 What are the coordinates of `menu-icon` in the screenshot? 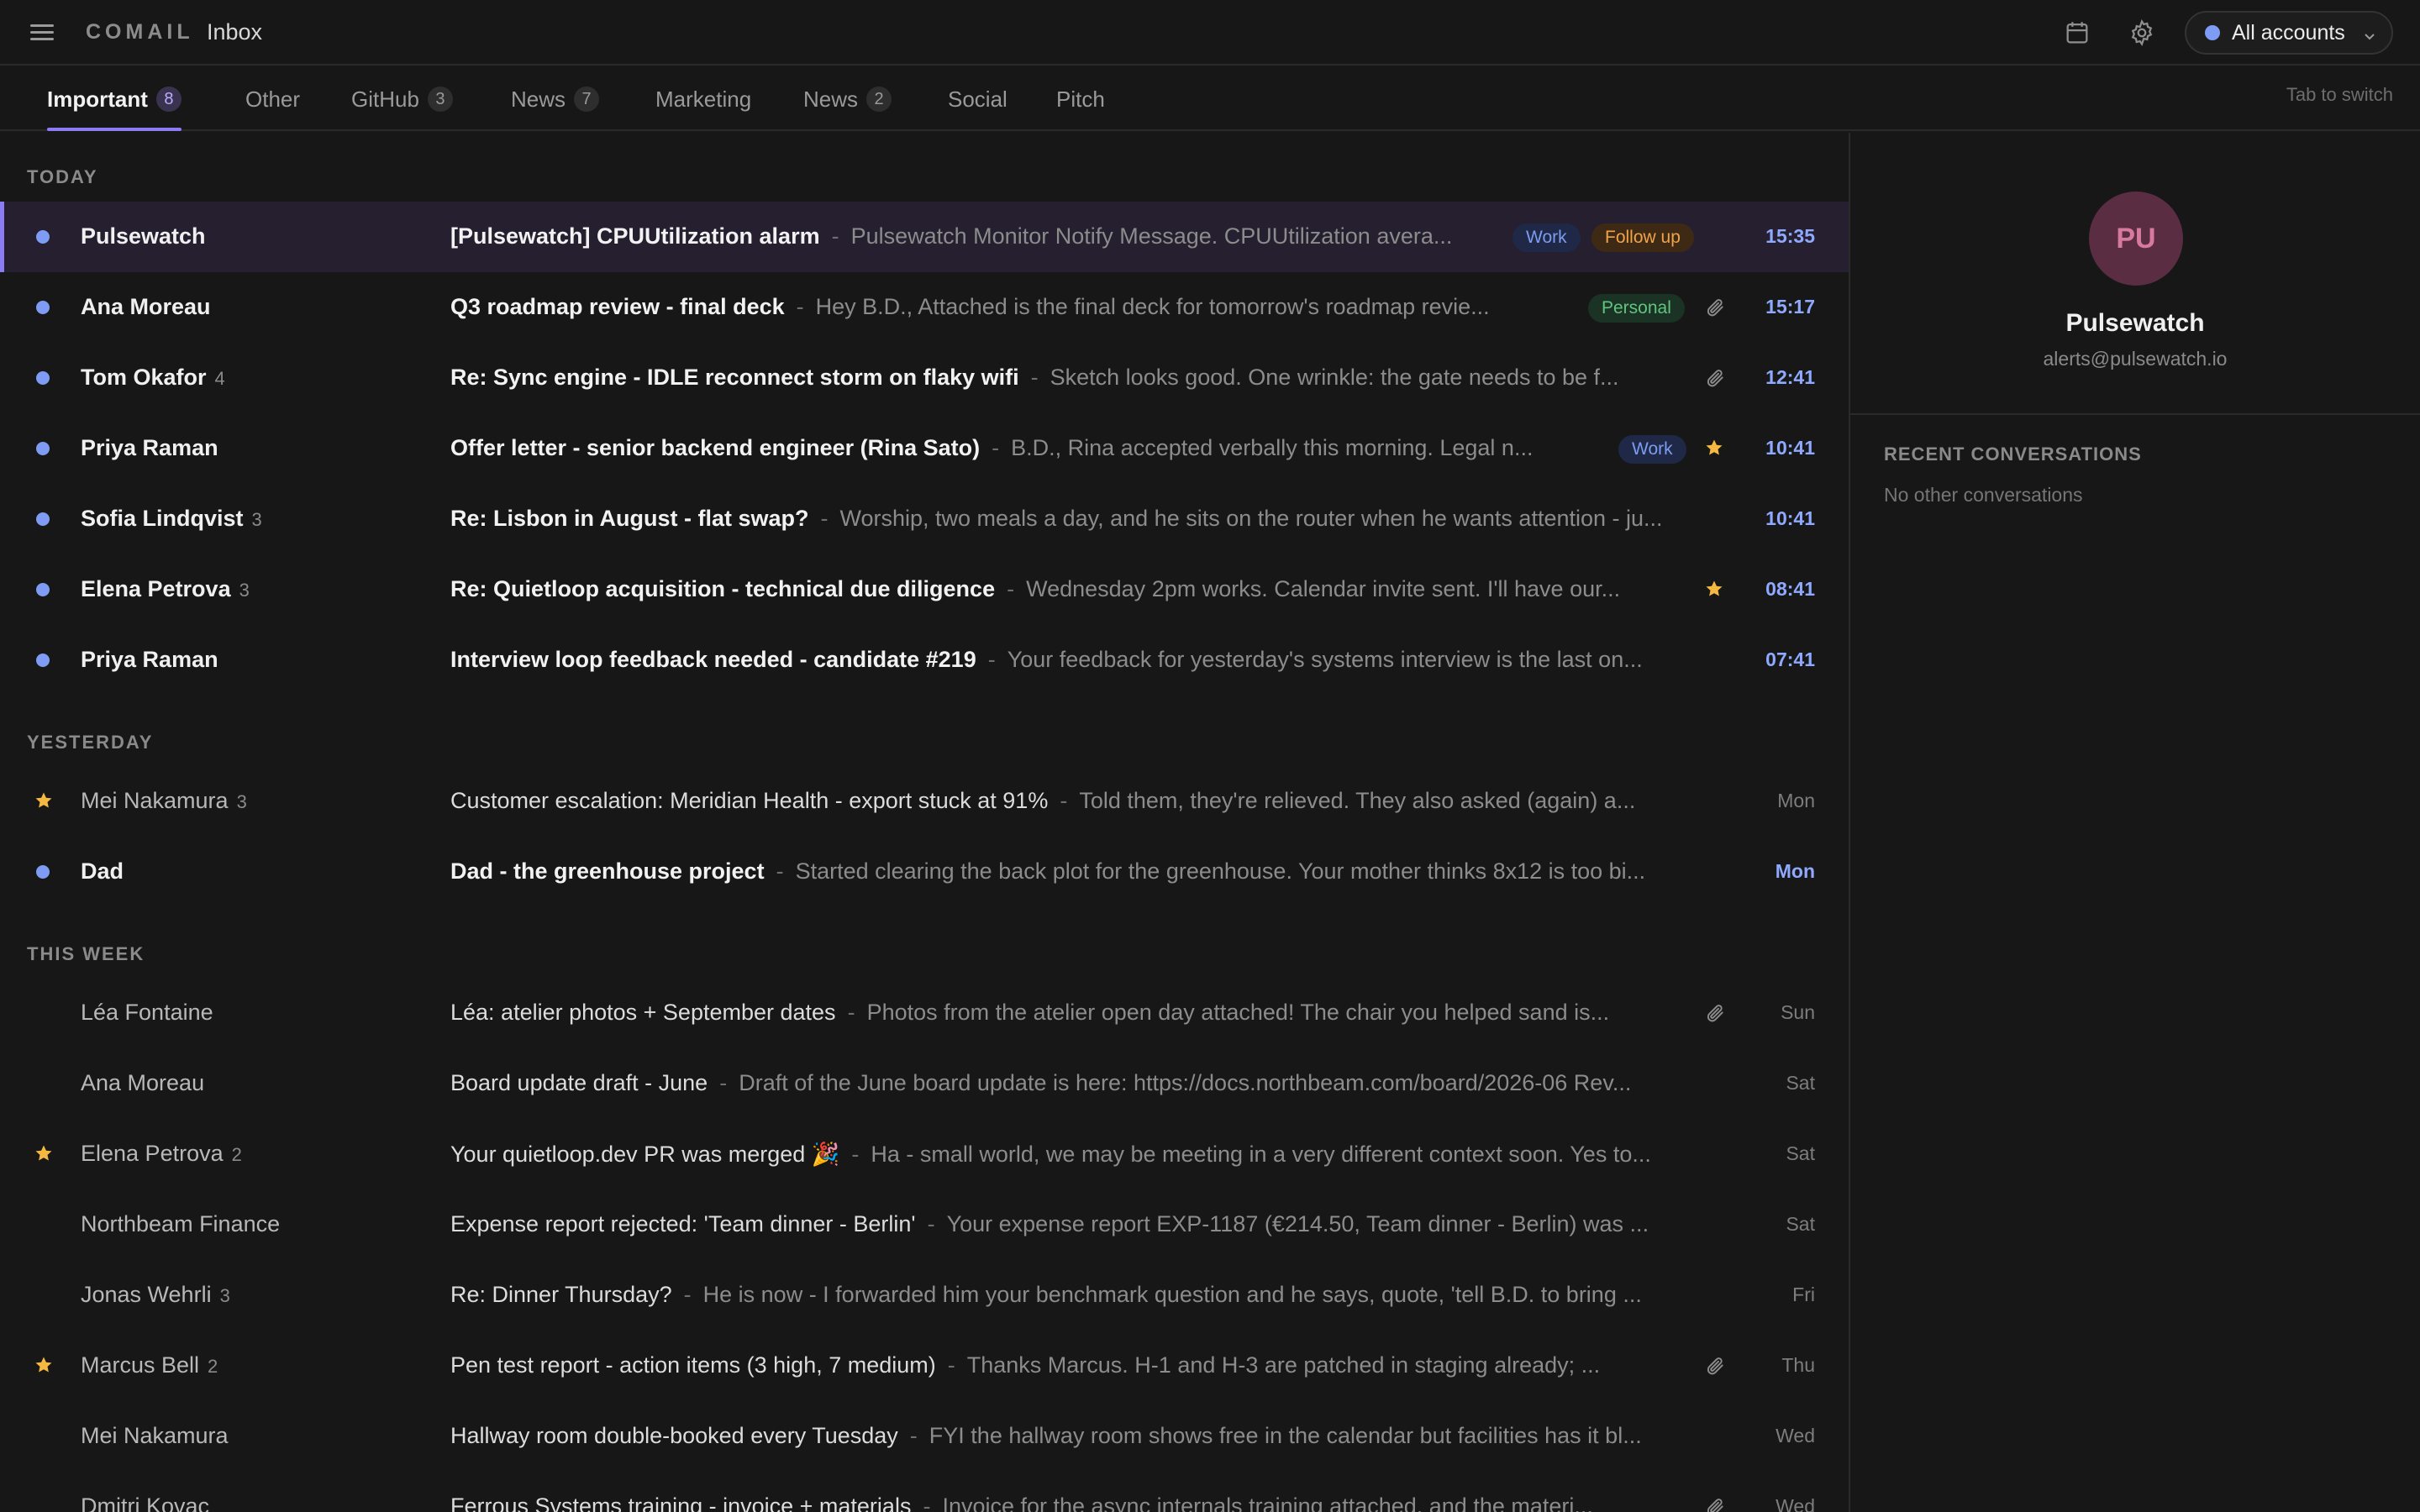 It's located at (42, 33).